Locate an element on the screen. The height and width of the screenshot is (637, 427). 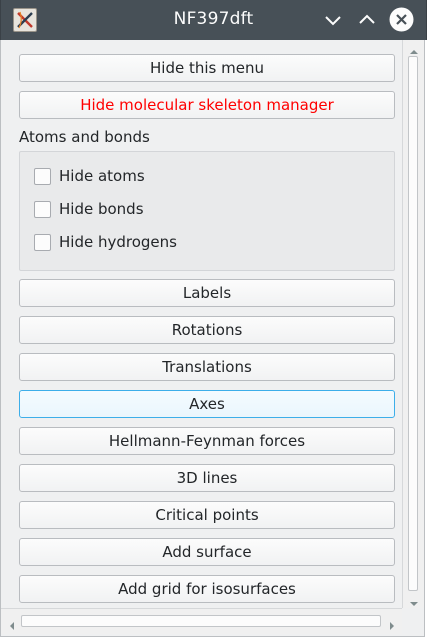
horizontal-scrollbar is located at coordinates (201, 621).